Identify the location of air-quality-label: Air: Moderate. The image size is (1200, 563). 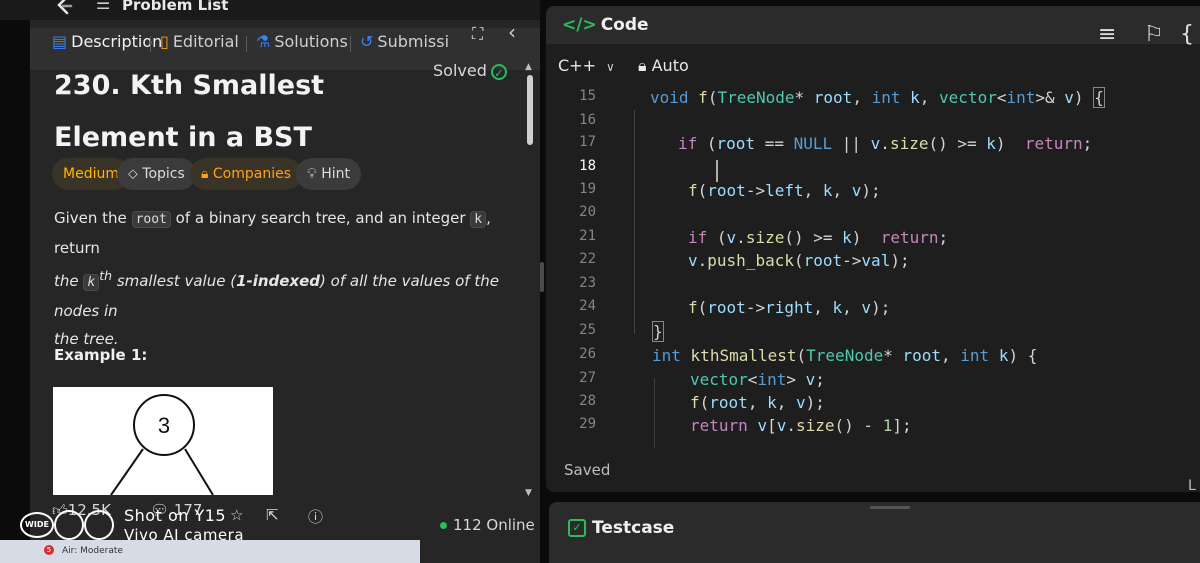
(92, 551).